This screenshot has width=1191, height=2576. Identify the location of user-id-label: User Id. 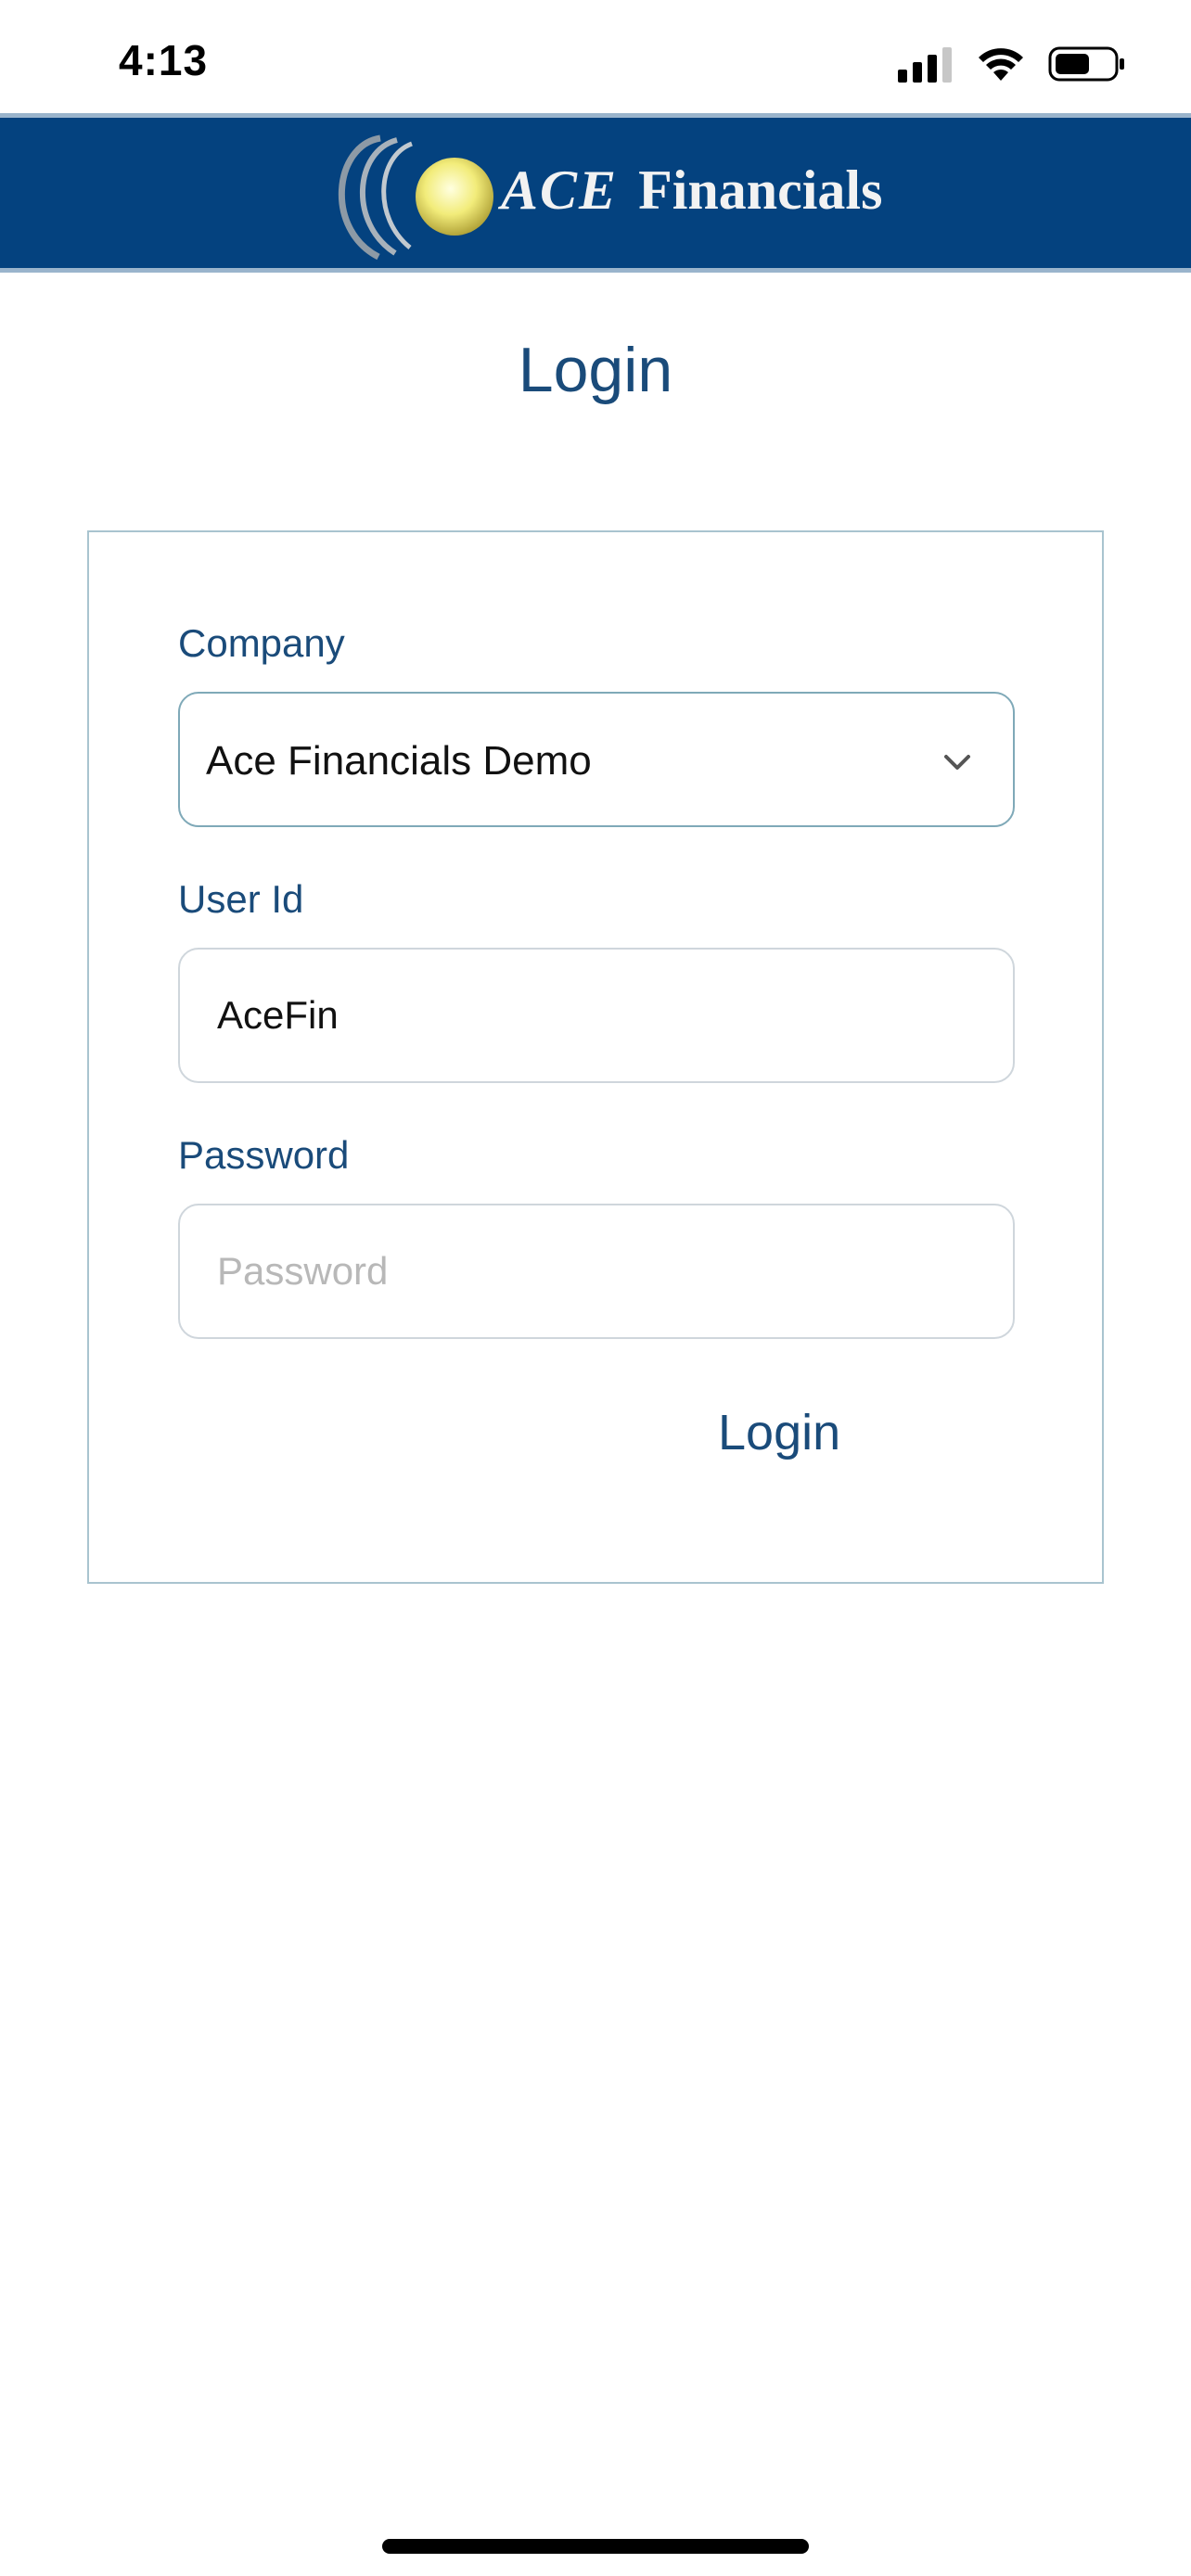
(241, 899).